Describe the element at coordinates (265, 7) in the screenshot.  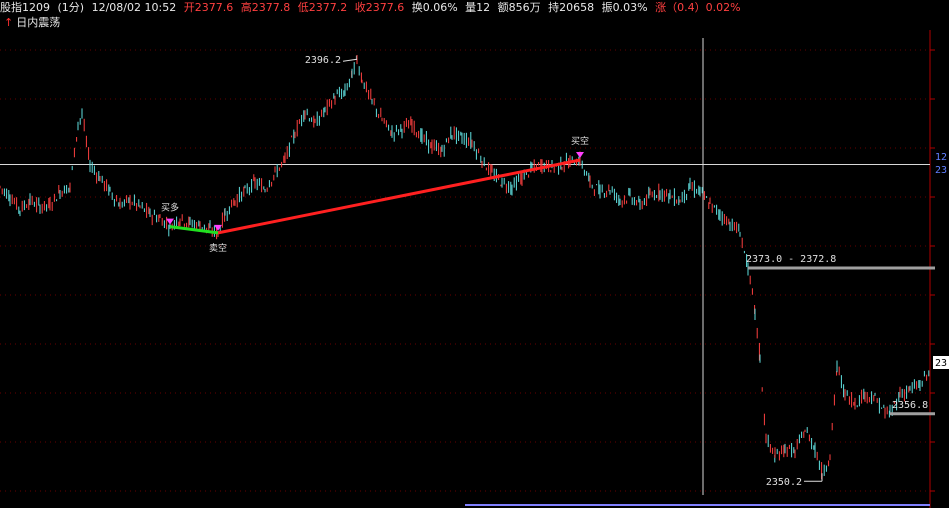
I see `high-value: 高2377.8` at that location.